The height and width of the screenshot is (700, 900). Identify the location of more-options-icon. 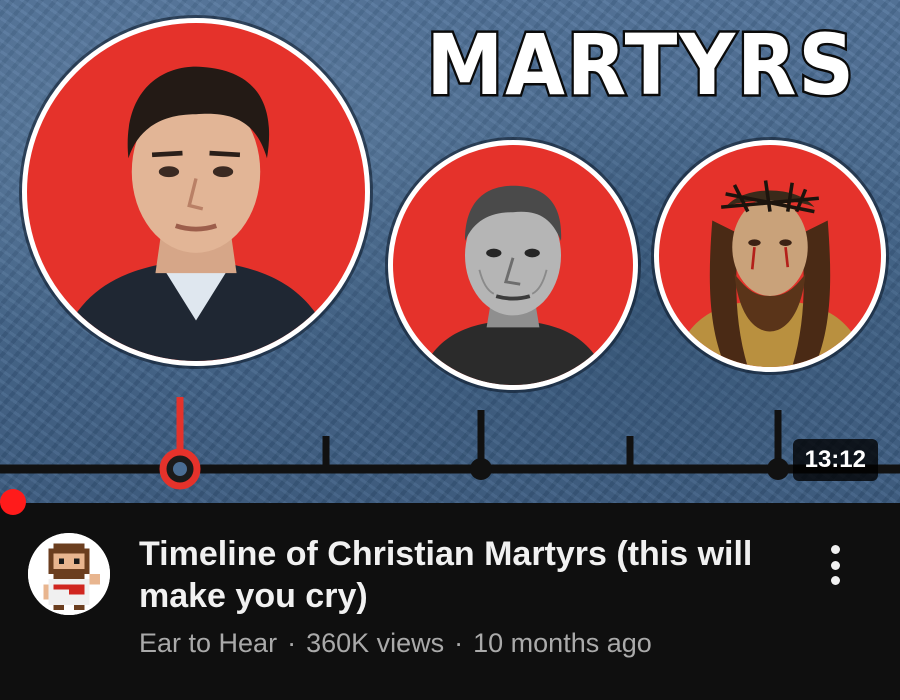
(835, 565).